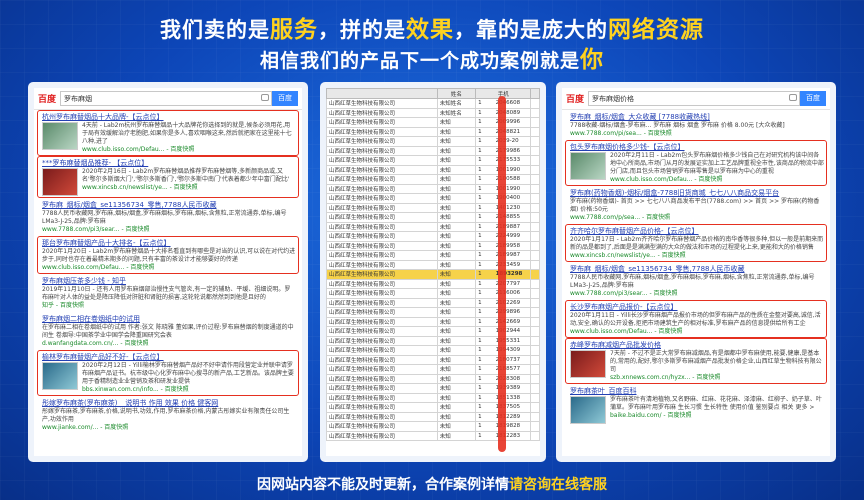 This screenshot has height=500, width=864. I want to click on table-row: 山西红草生物科技有限公司 未知 1 2175533, so click(433, 160).